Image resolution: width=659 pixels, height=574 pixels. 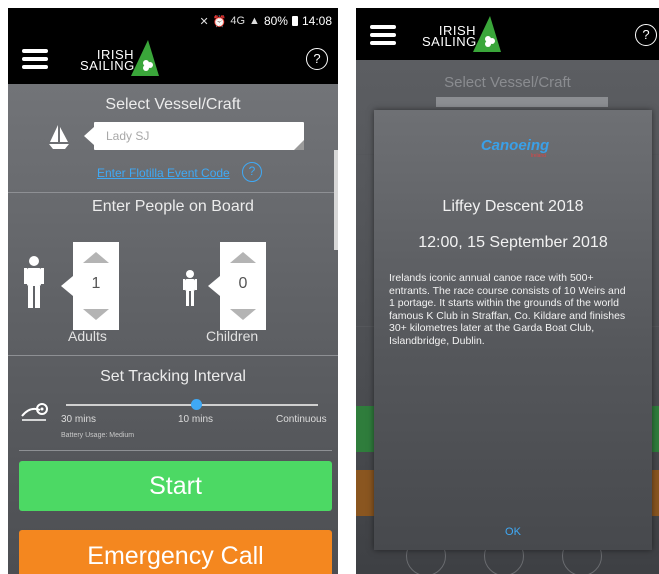 I want to click on background-section-title: Select Vessel/Craft, so click(x=507, y=82).